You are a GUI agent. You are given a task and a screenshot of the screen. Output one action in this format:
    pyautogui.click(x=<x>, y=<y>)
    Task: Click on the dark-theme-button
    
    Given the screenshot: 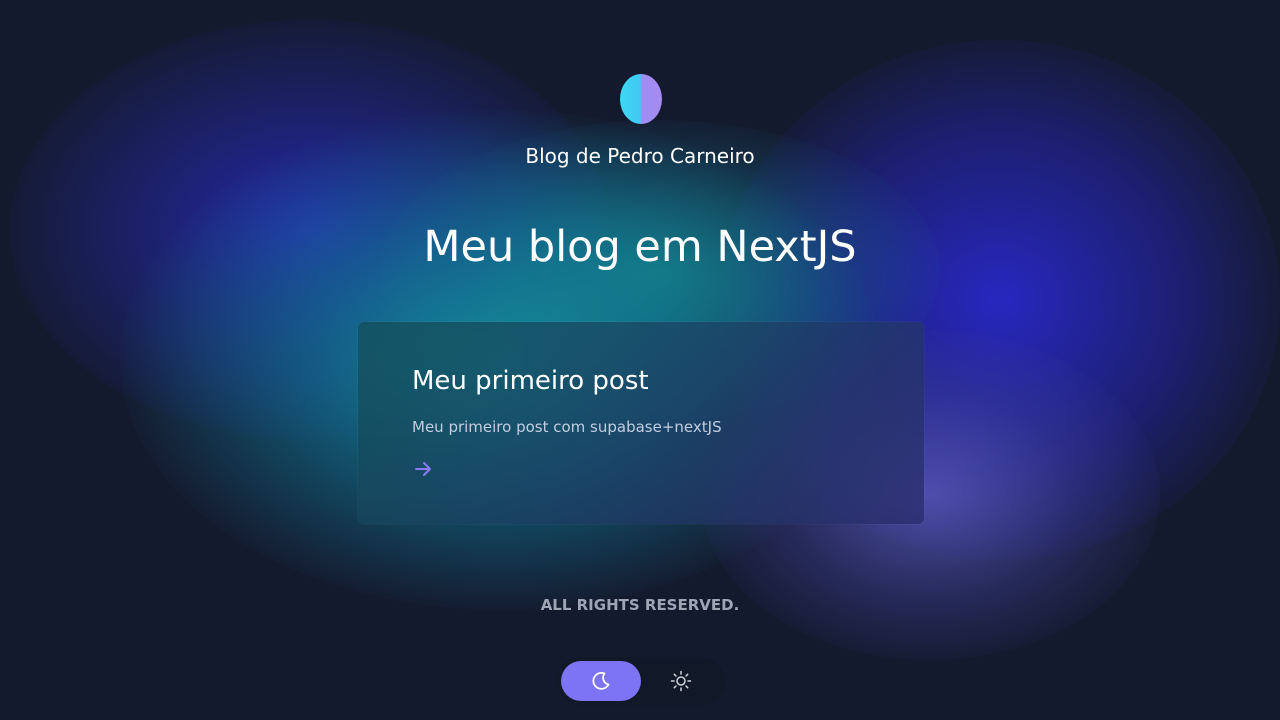 What is the action you would take?
    pyautogui.click(x=601, y=681)
    